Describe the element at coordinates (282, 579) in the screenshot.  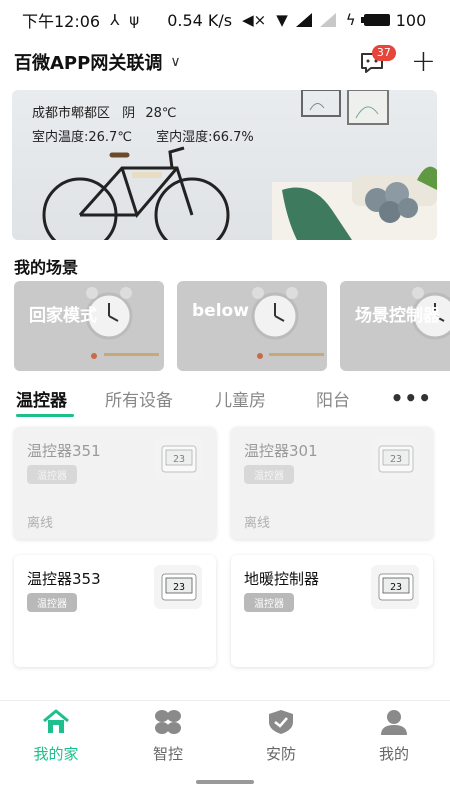
I see `device-name: 地暖控制器` at that location.